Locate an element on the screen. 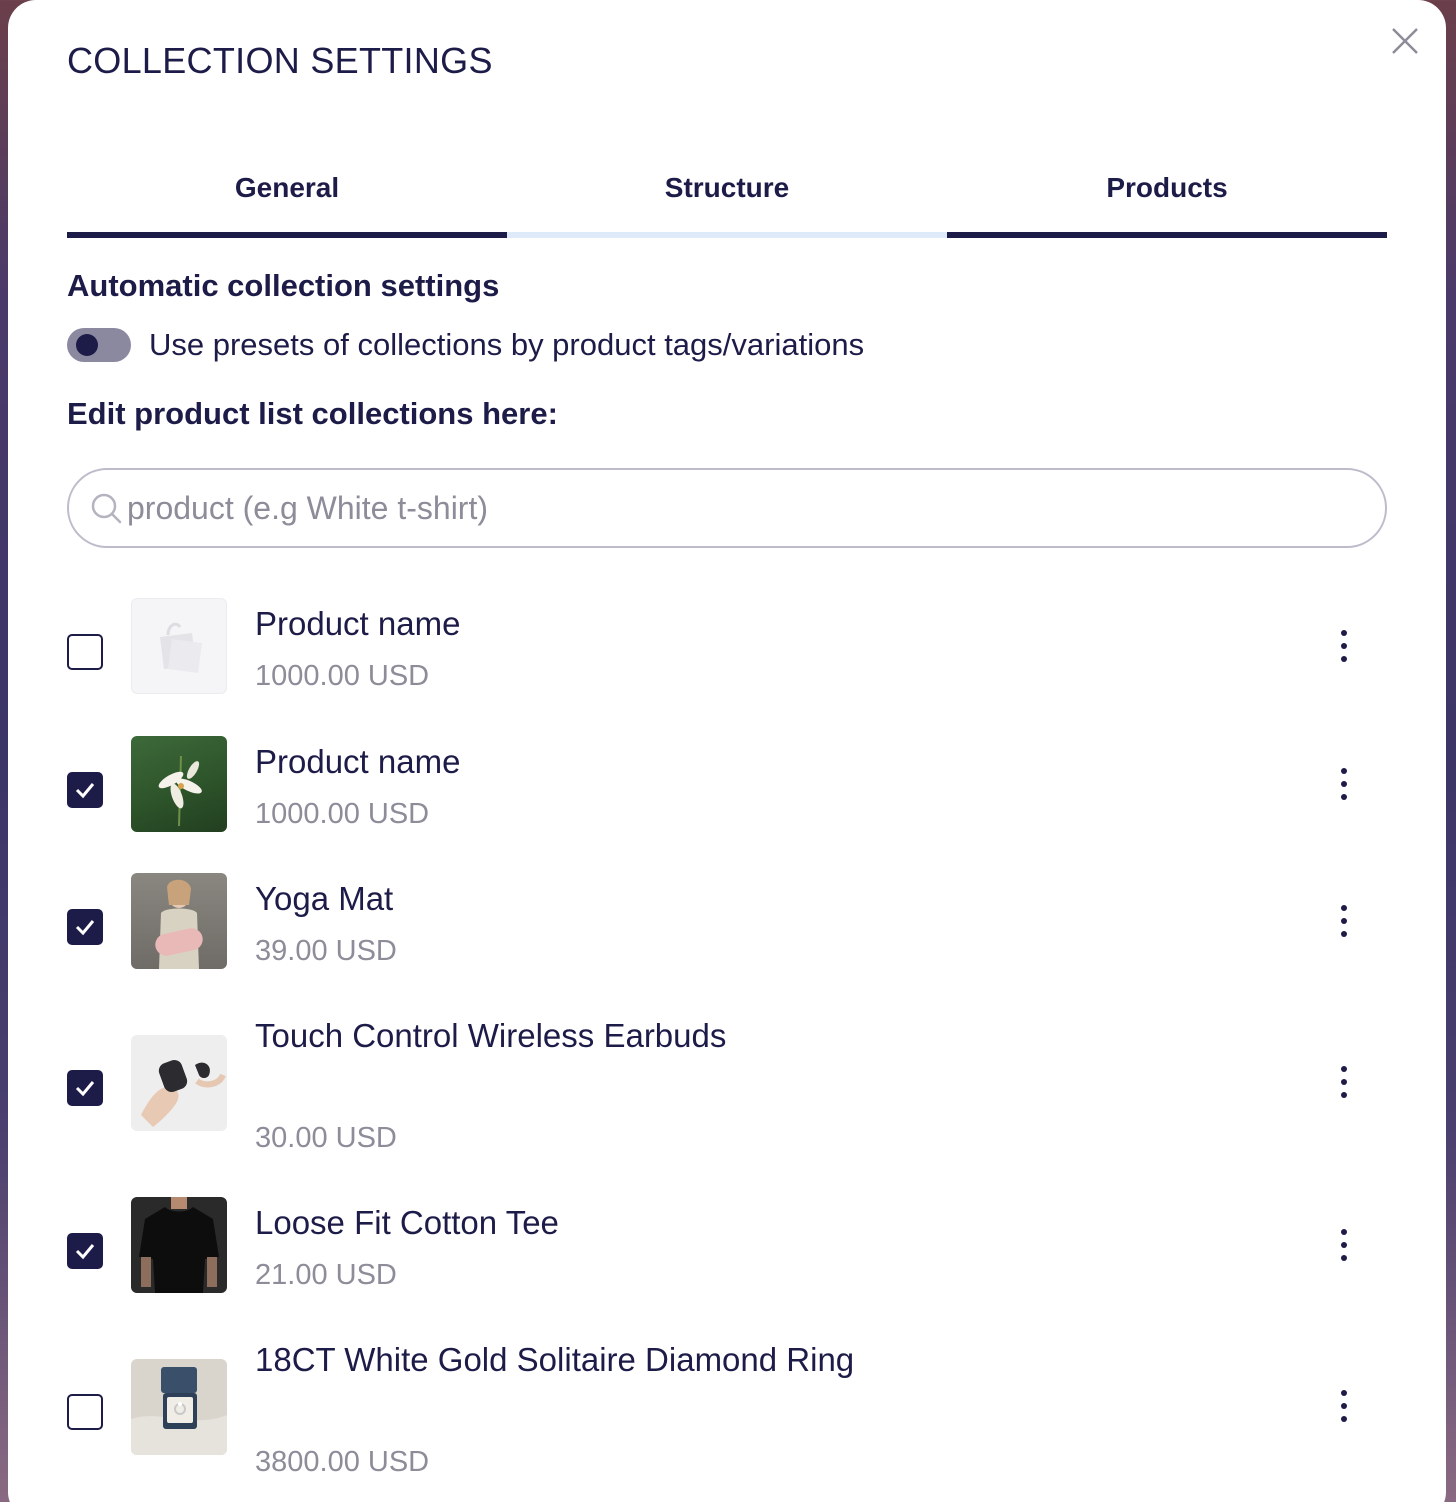 This screenshot has width=1456, height=1502. automatic-settings-heading: Automatic collection settings is located at coordinates (283, 285).